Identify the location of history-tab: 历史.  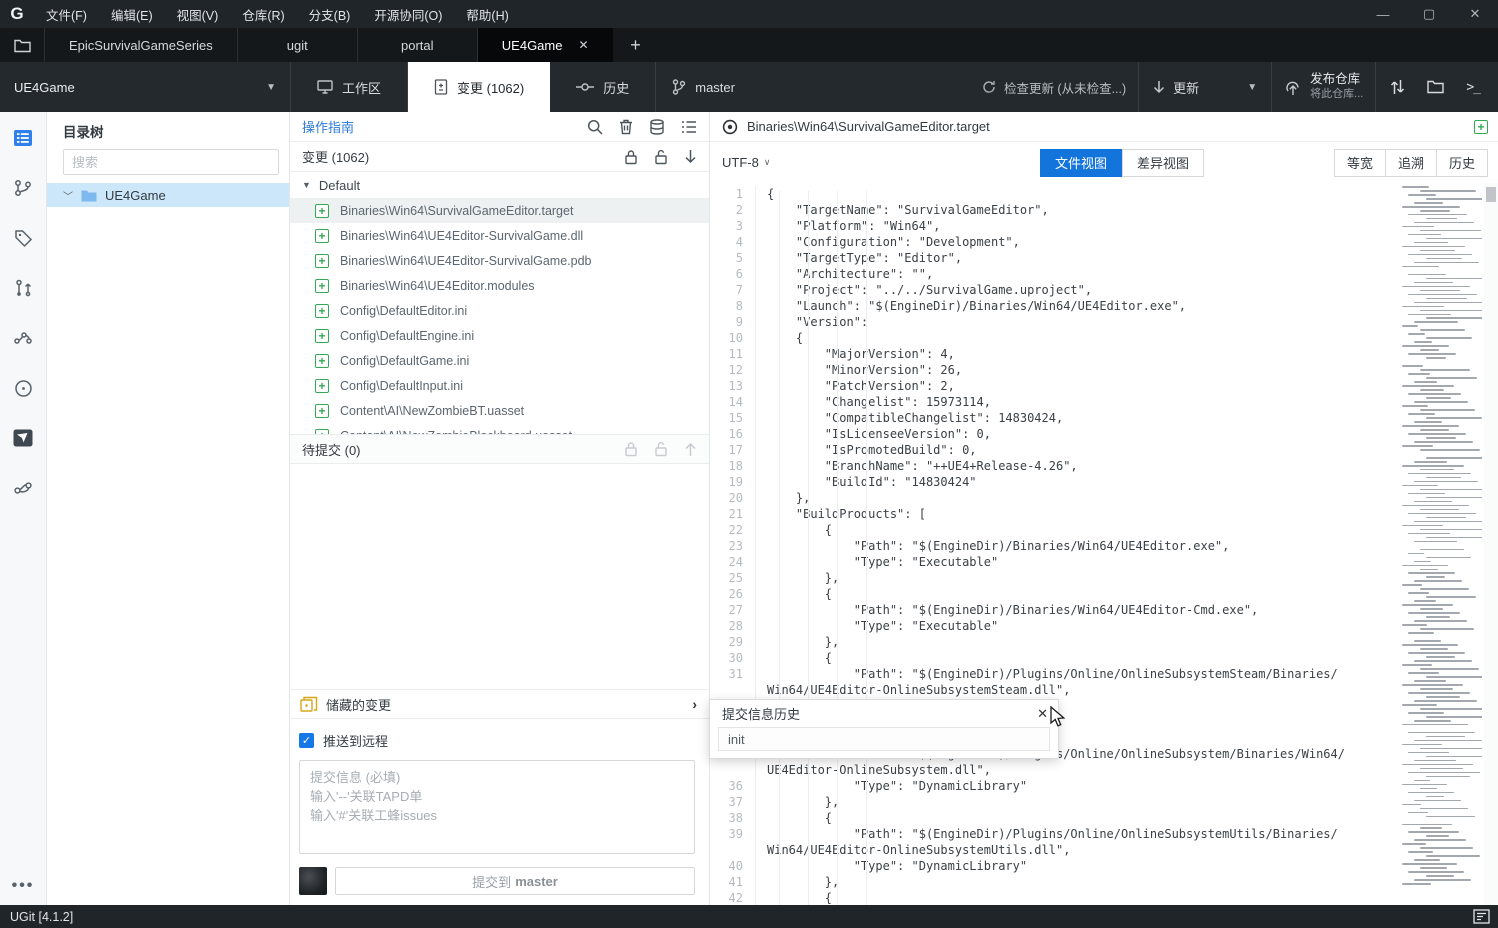
(602, 87).